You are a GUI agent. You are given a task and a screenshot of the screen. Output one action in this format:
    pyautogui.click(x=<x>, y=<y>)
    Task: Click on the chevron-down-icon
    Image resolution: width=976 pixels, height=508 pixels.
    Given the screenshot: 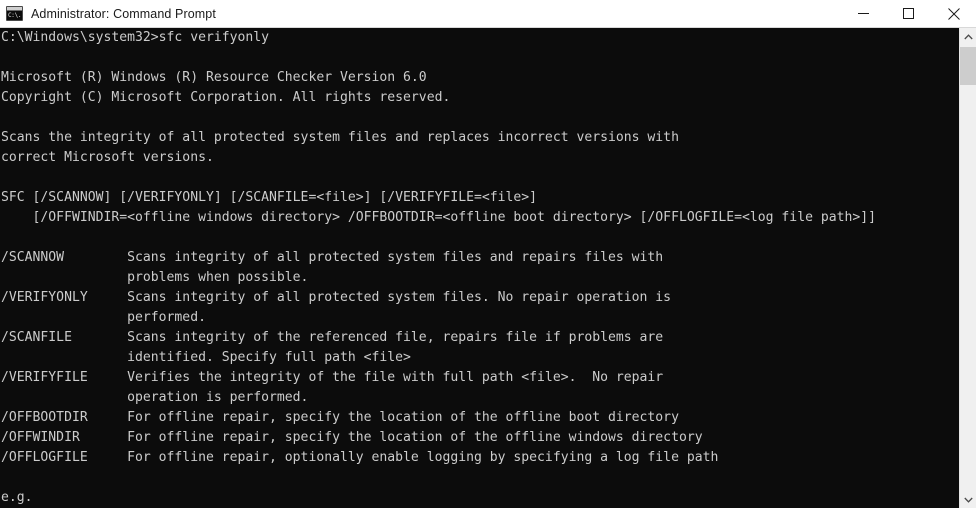 What is the action you would take?
    pyautogui.click(x=968, y=500)
    